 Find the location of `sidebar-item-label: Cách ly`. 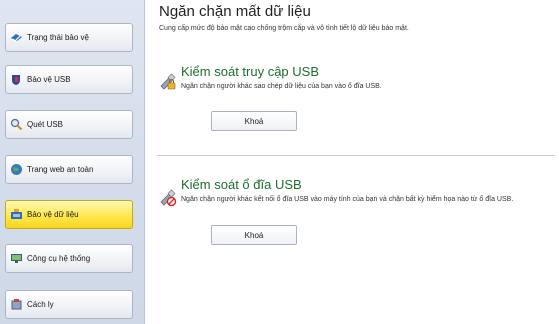

sidebar-item-label: Cách ly is located at coordinates (40, 304).